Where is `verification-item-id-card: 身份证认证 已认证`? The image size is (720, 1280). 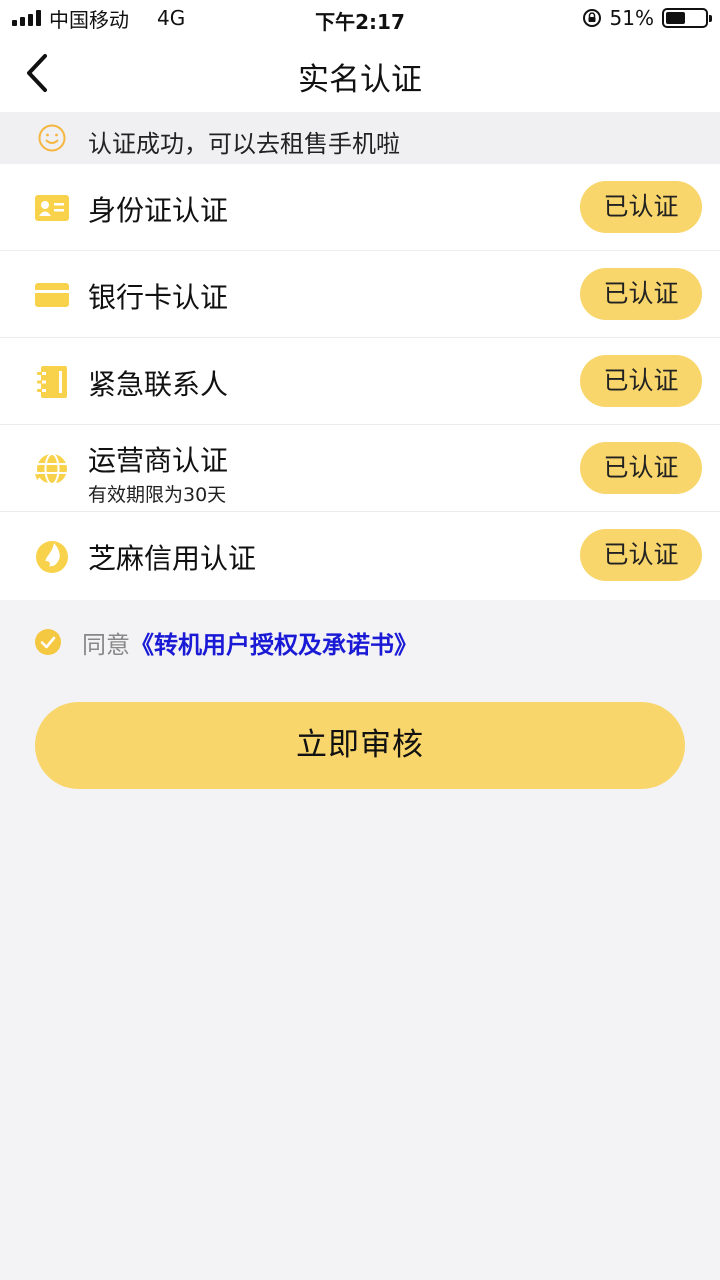 verification-item-id-card: 身份证认证 已认证 is located at coordinates (360, 207).